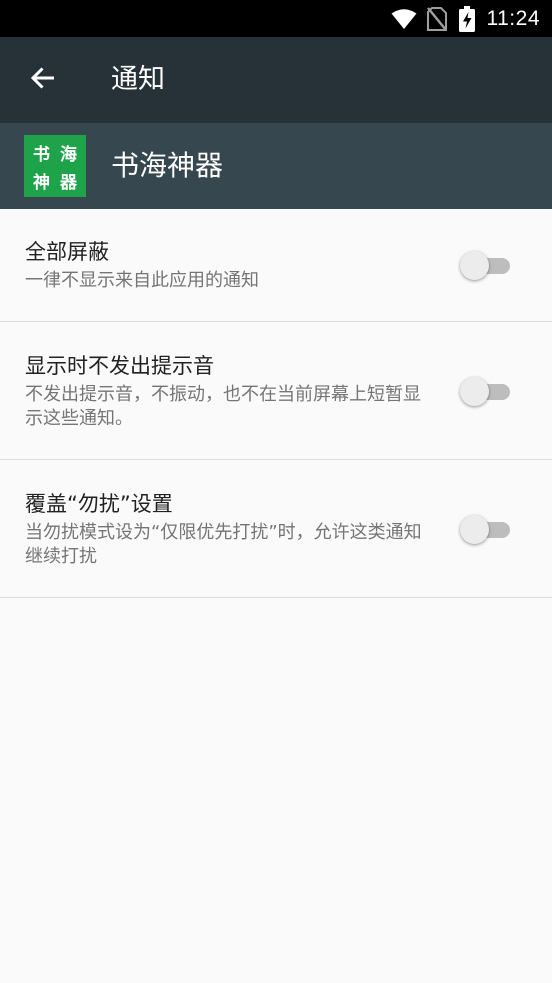 This screenshot has width=552, height=983. I want to click on battery-charging-icon, so click(466, 18).